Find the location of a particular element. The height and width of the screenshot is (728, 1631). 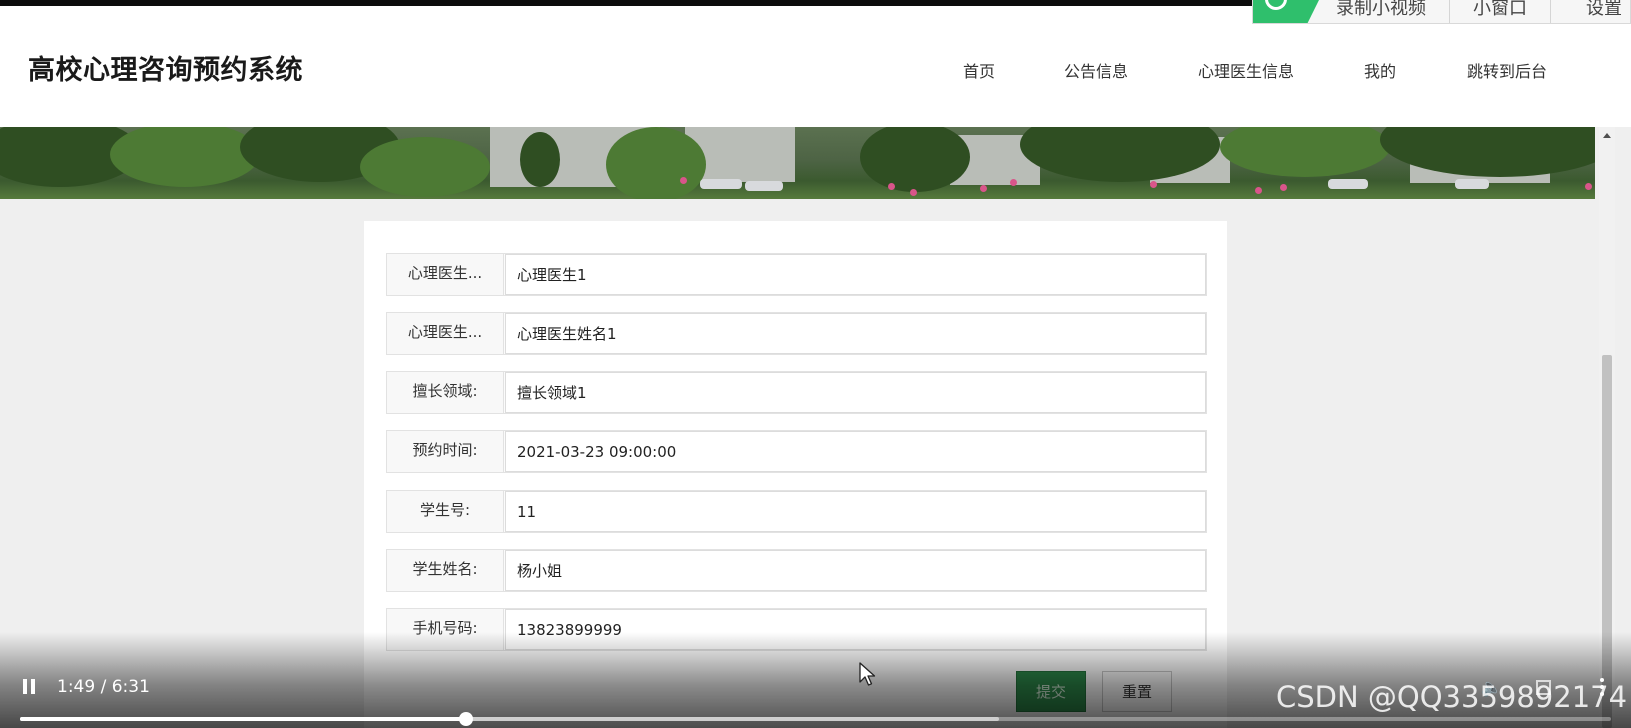

form-label: 擅长领域: is located at coordinates (445, 392).